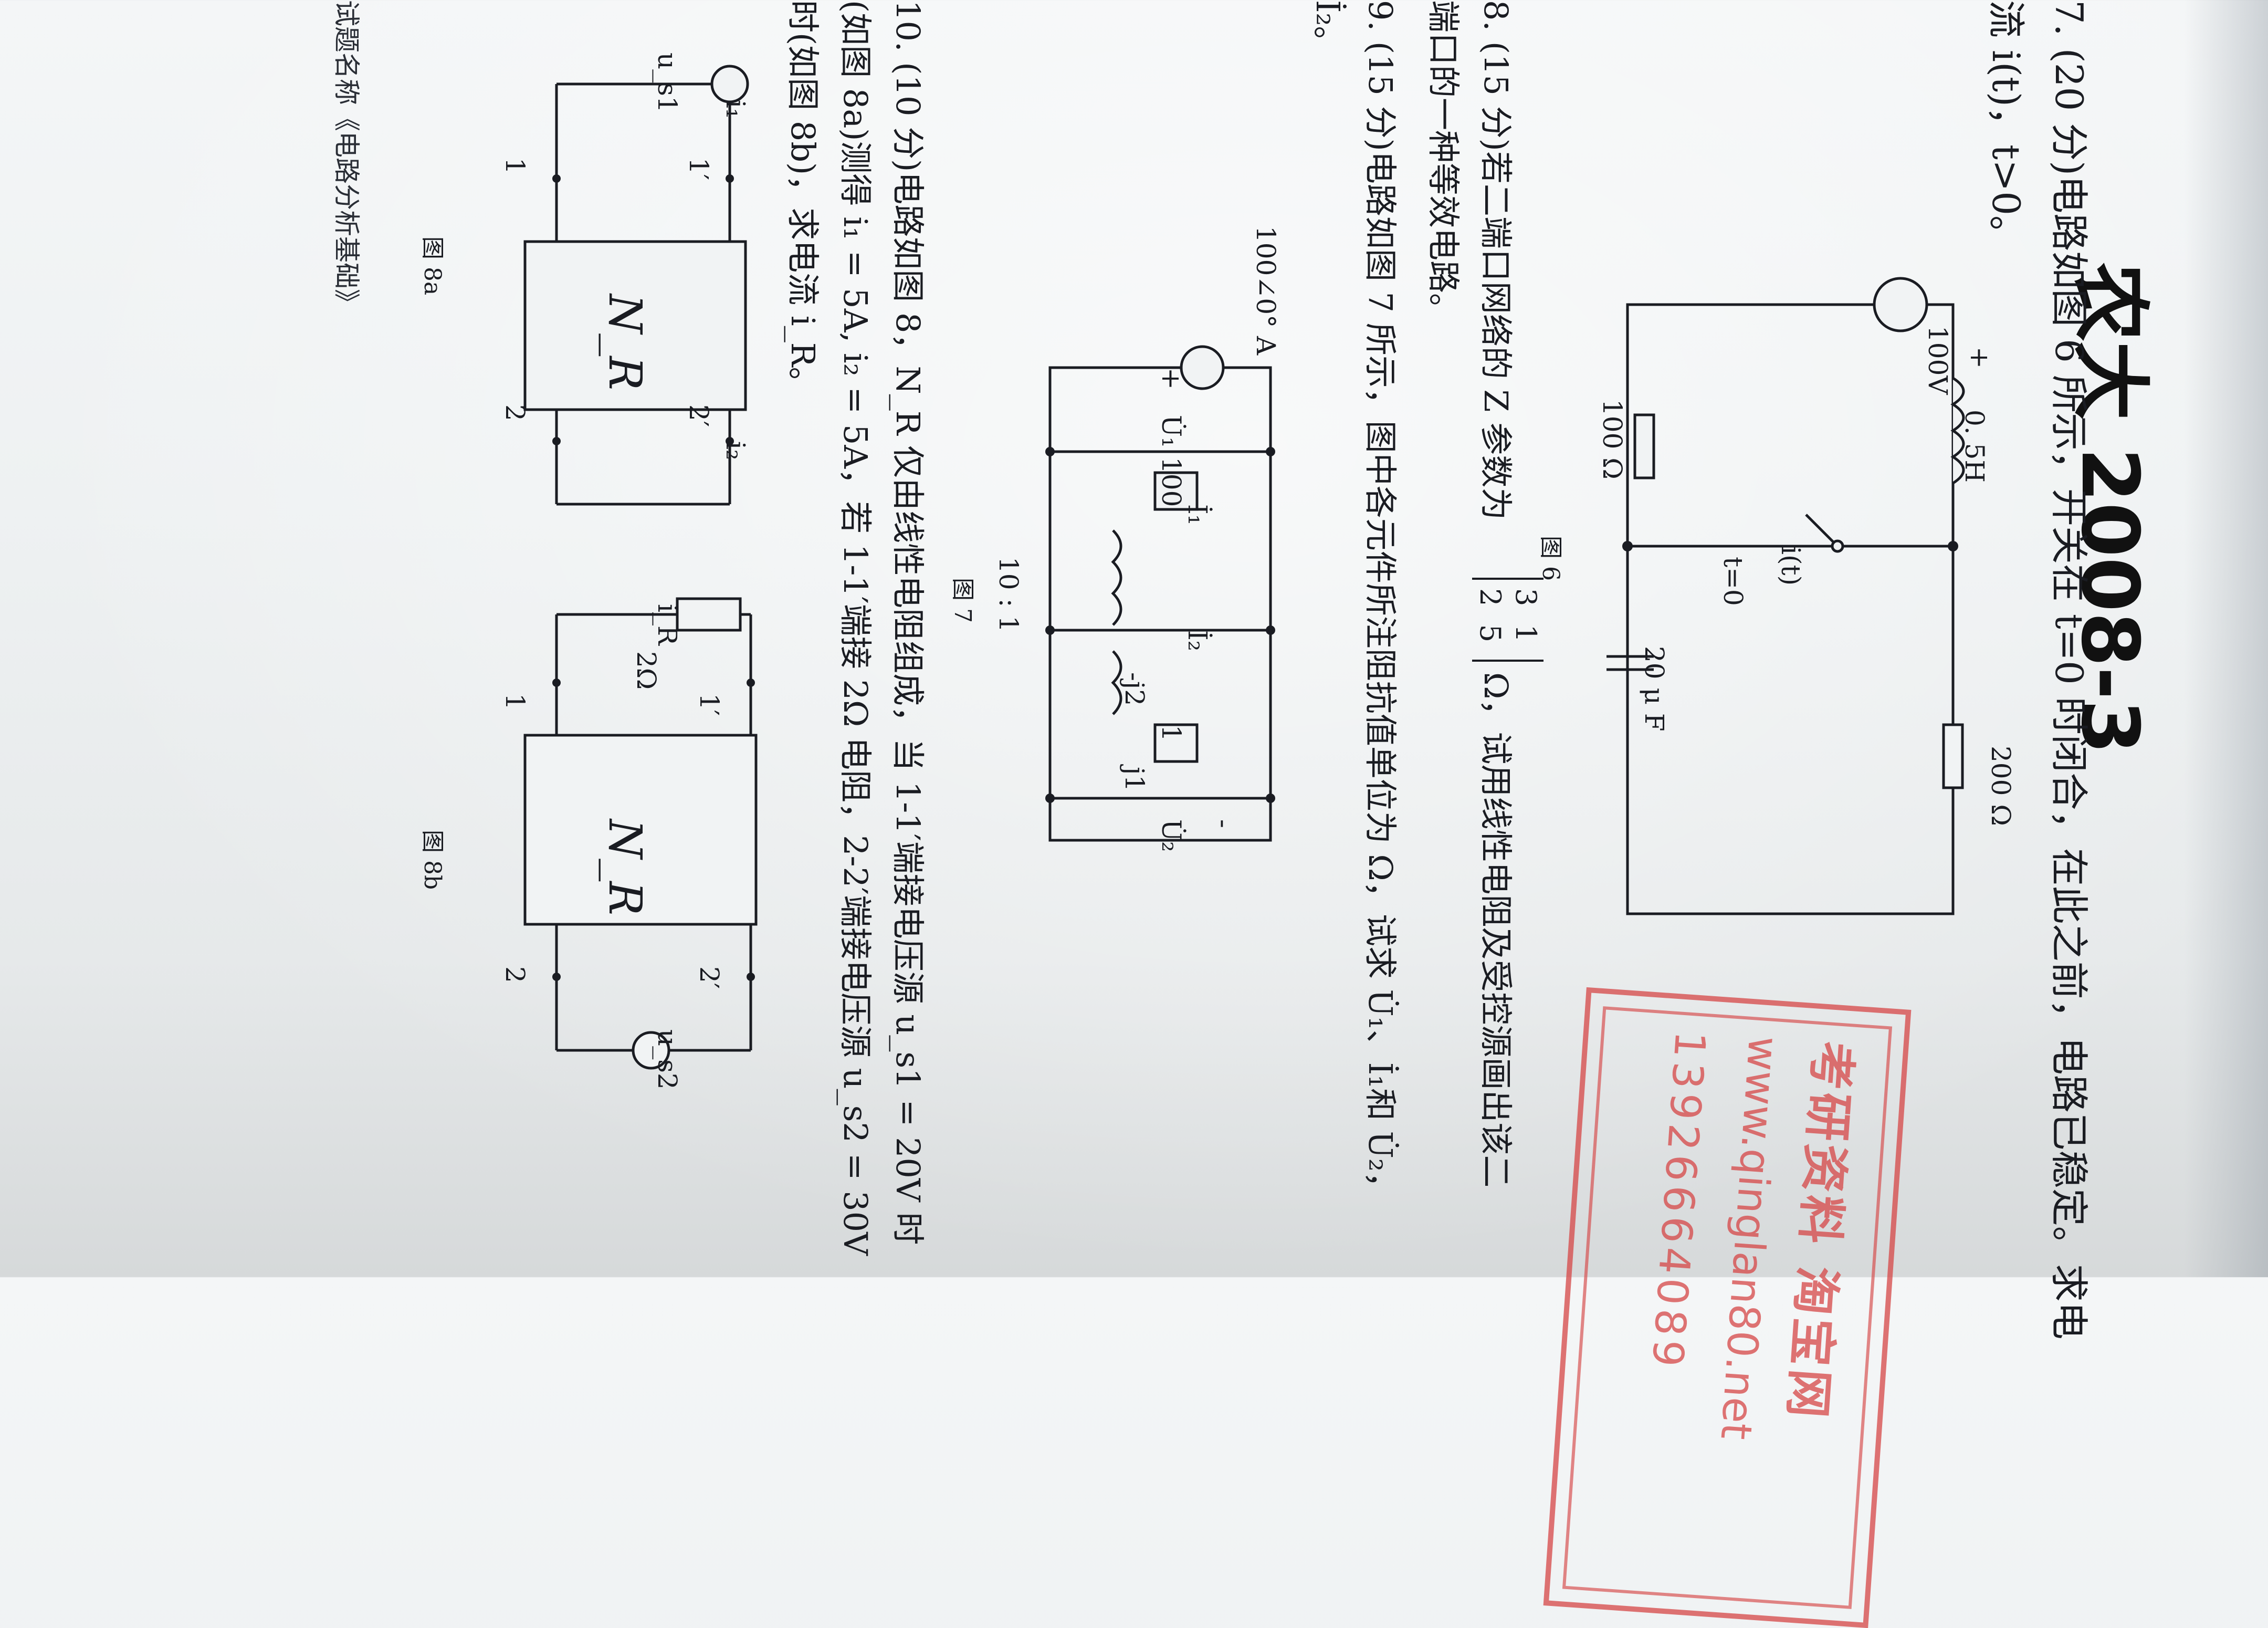 The image size is (2268, 1628). I want to click on fig8b-port2p: 2′, so click(709, 977).